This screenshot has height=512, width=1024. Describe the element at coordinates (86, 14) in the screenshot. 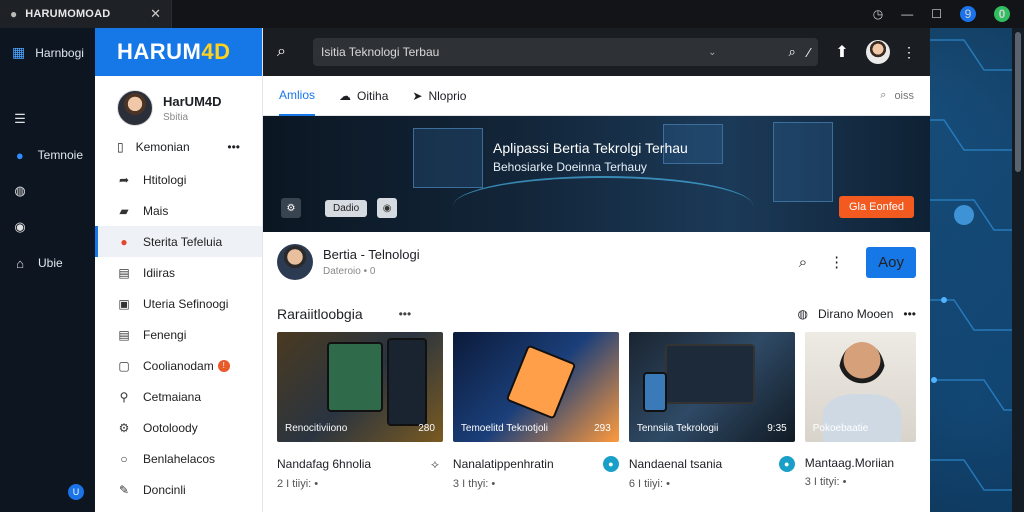

I see `browser-tab: ● HARUMOMOAD ✕` at that location.